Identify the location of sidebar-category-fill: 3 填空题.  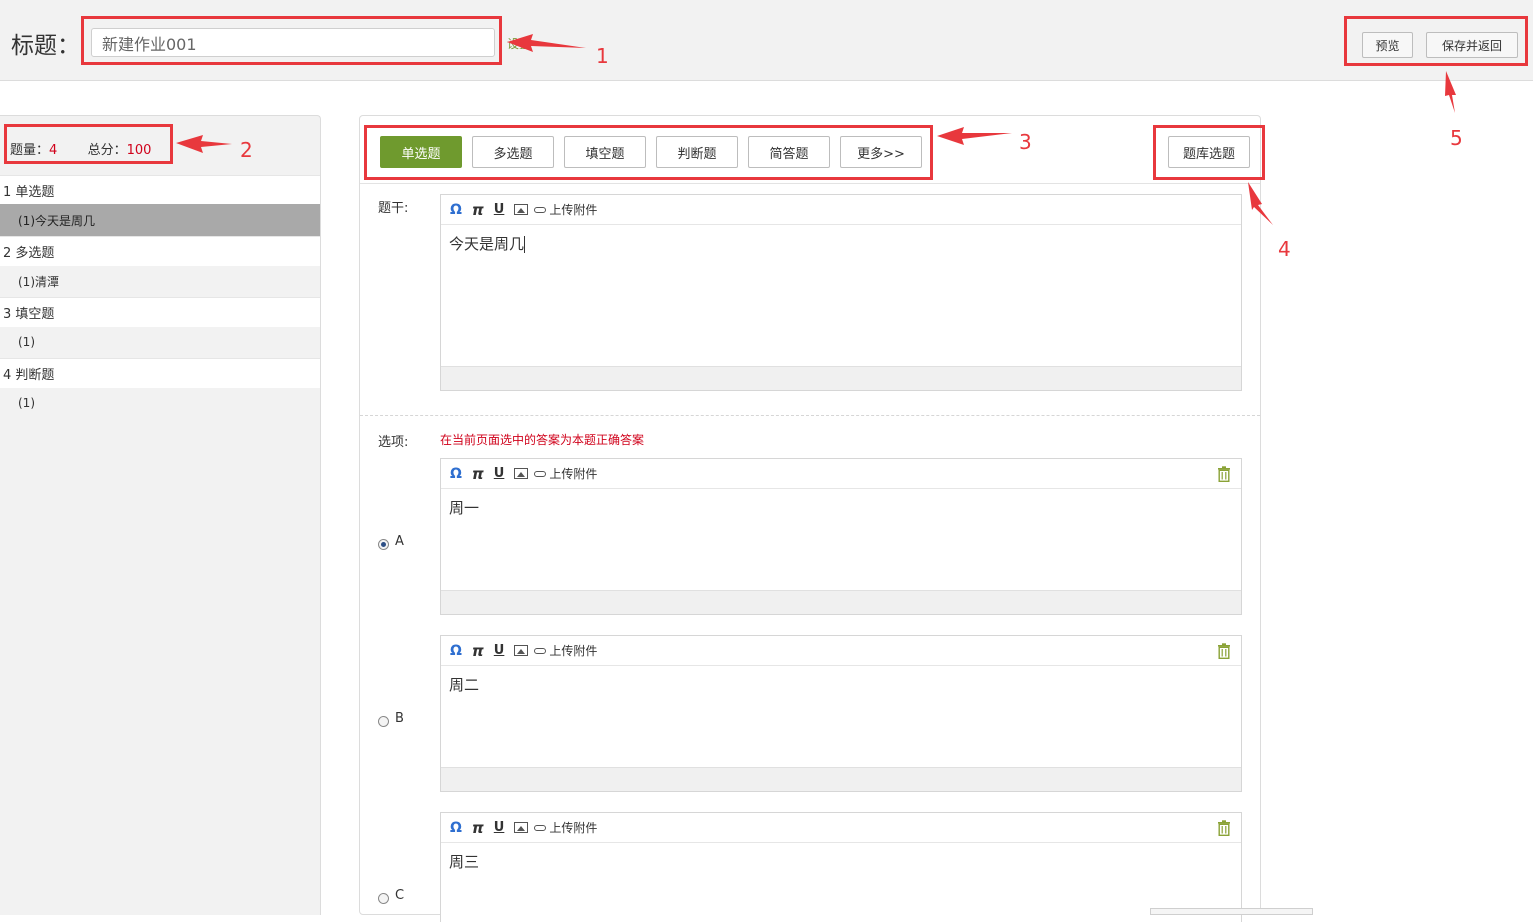
(160, 312).